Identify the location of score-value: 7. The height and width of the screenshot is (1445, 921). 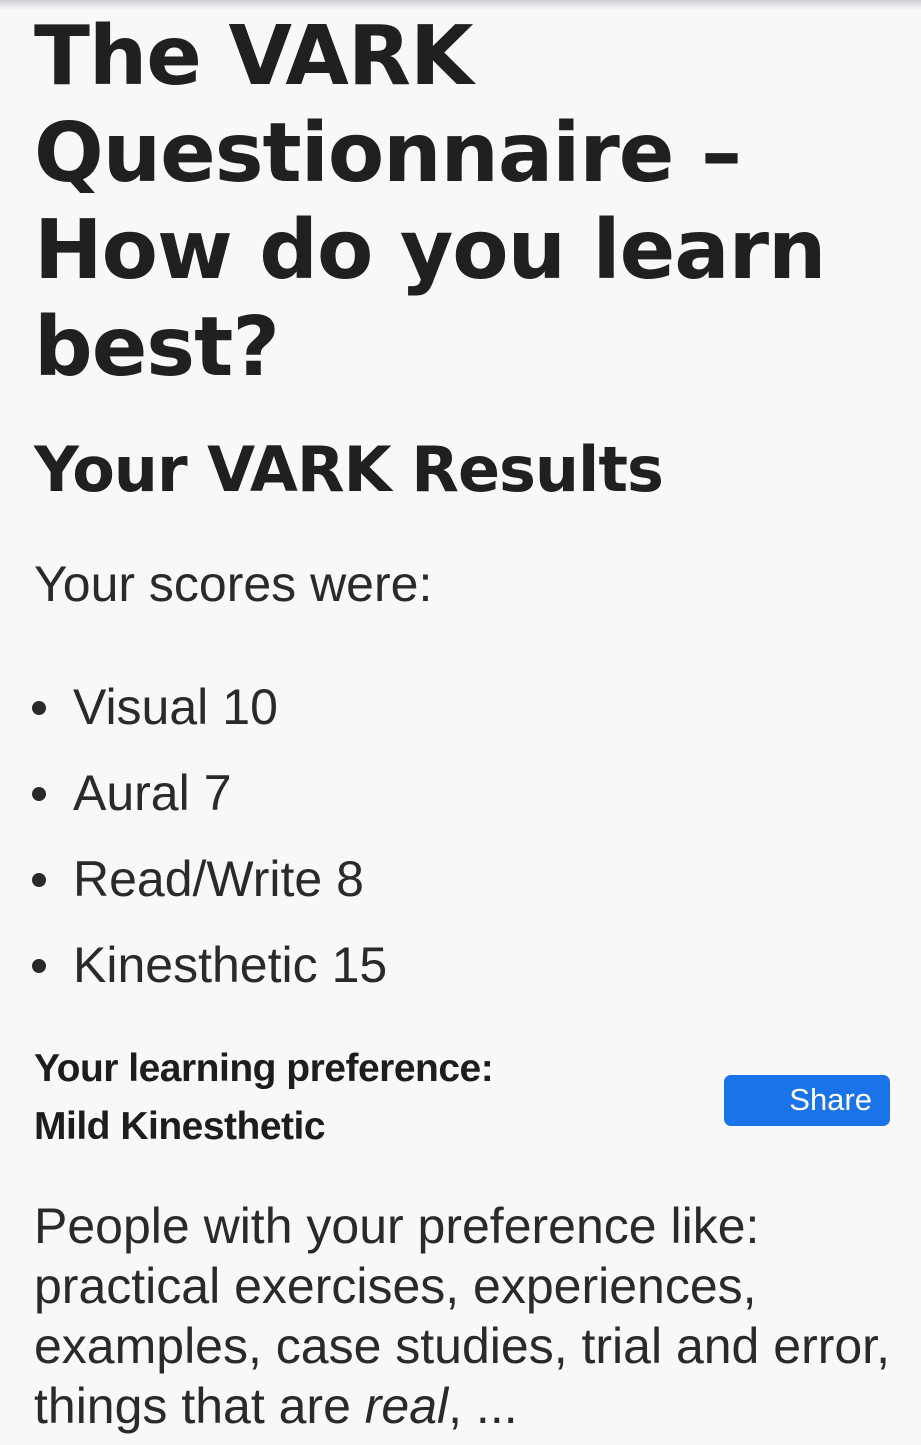
(217, 793).